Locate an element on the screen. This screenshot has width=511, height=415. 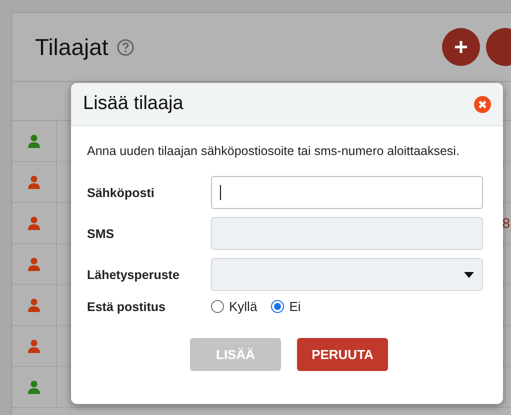
radio-option: Ei is located at coordinates (286, 306).